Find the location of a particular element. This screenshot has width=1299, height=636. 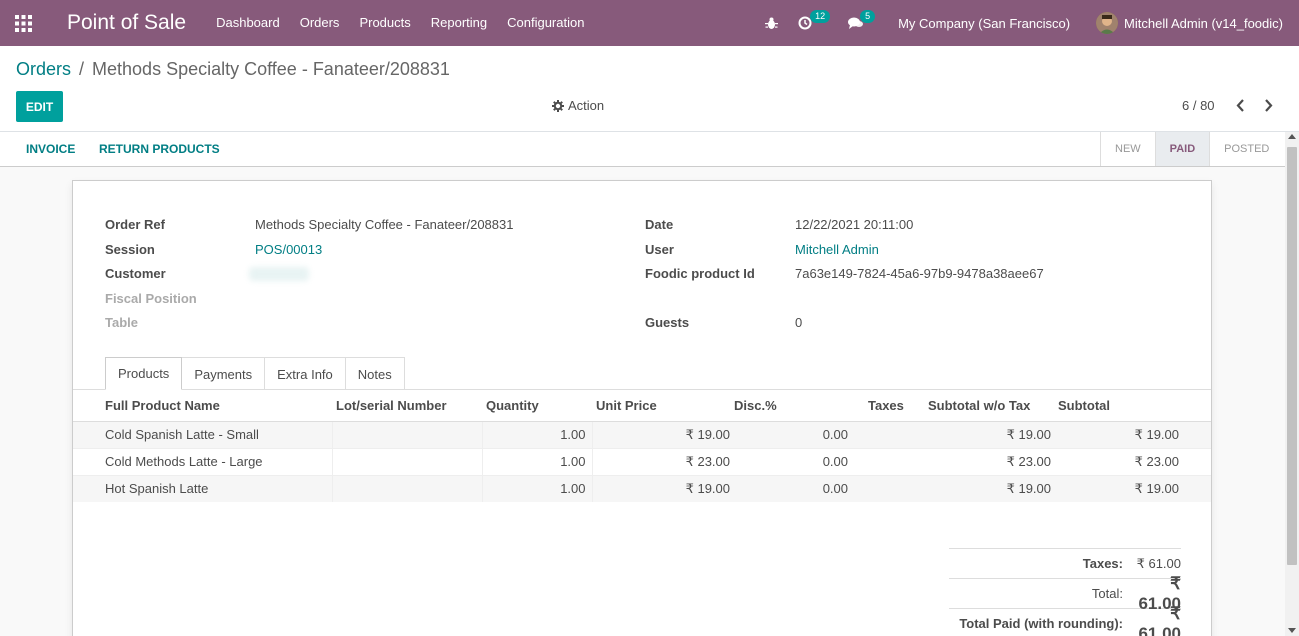

breadcrumb-orders-link: Orders is located at coordinates (43, 69).